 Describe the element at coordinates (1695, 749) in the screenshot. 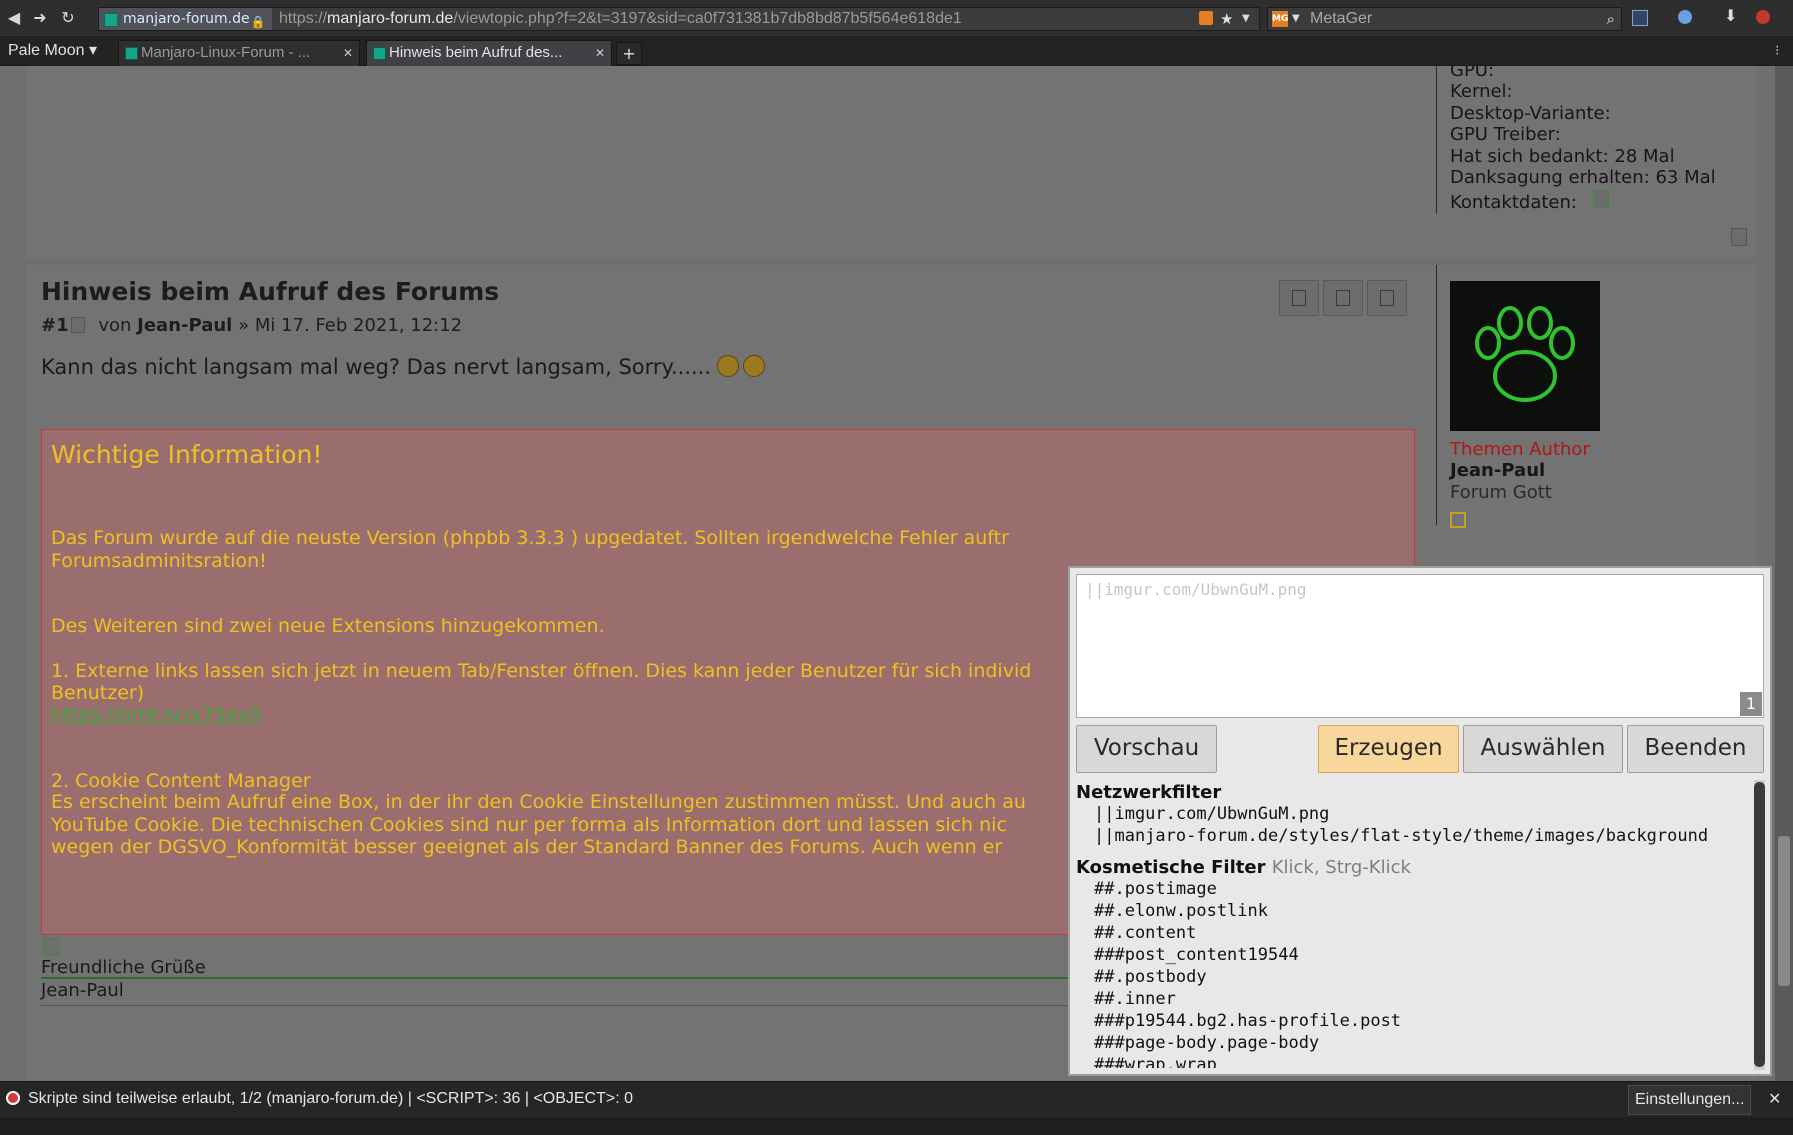

I see `quit-button: Beenden` at that location.